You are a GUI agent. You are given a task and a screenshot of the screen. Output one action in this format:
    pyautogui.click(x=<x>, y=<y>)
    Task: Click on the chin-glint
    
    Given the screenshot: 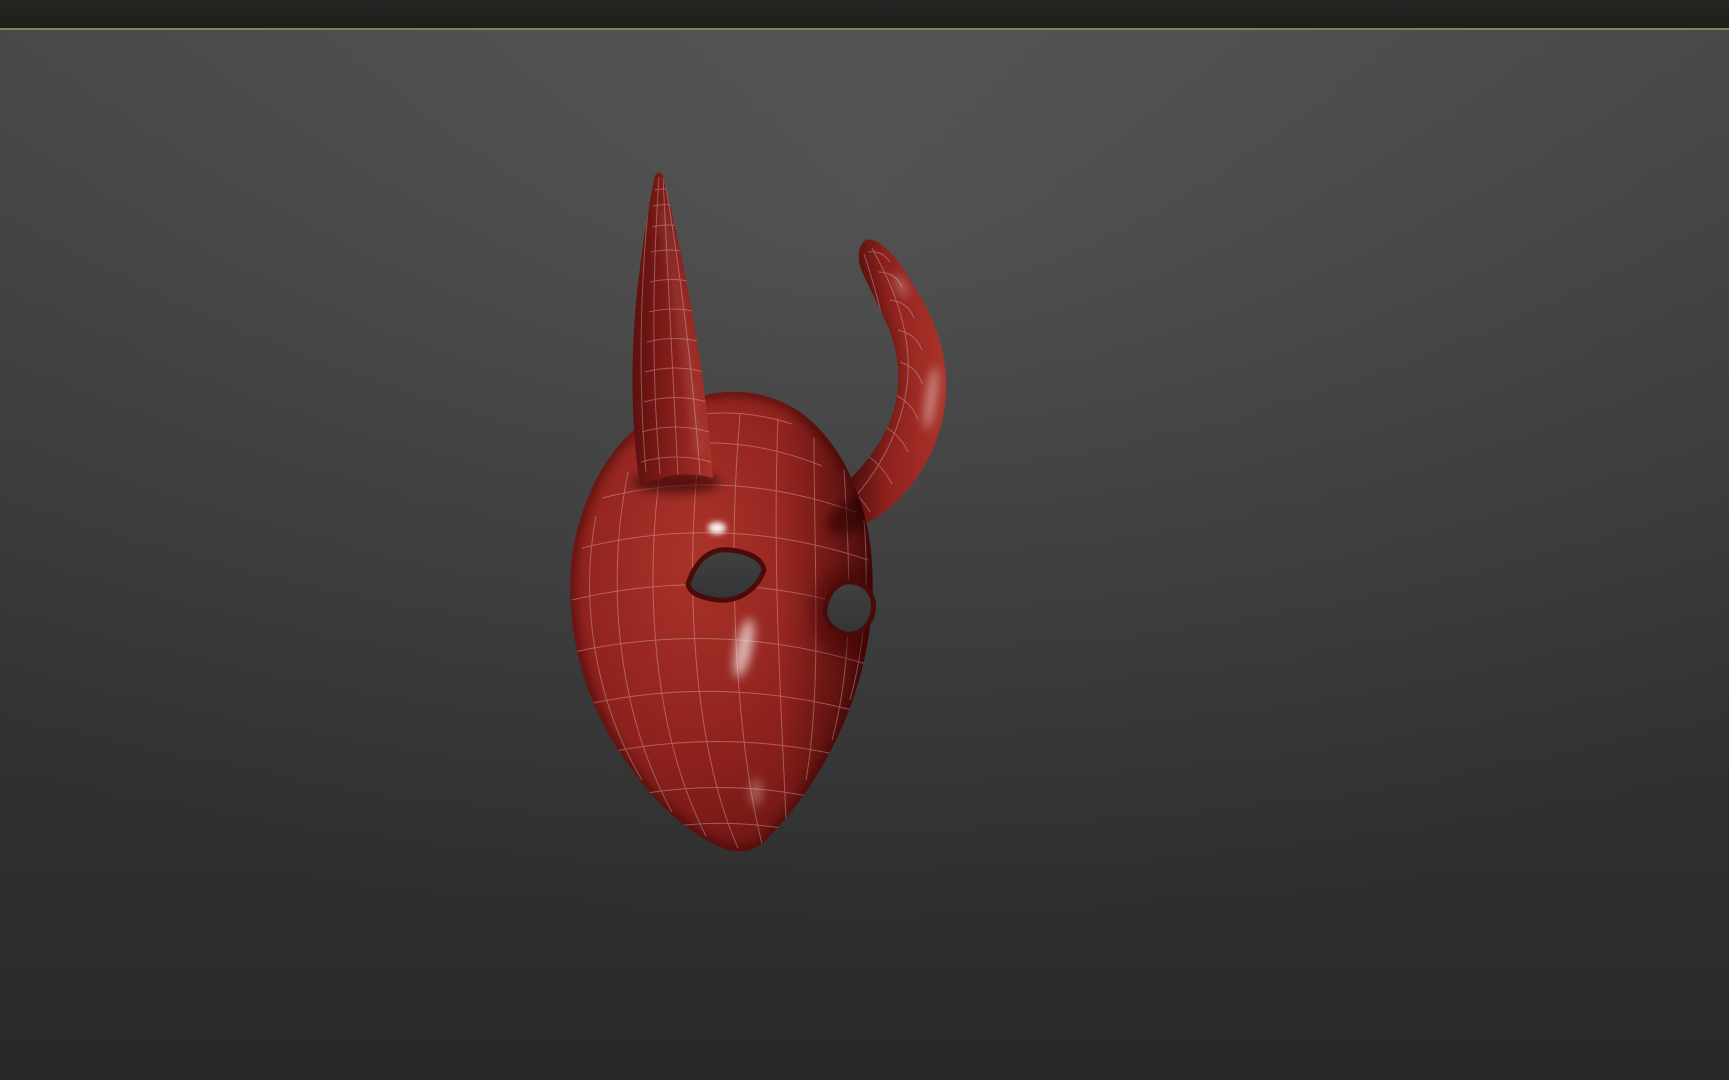 What is the action you would take?
    pyautogui.click(x=756, y=792)
    